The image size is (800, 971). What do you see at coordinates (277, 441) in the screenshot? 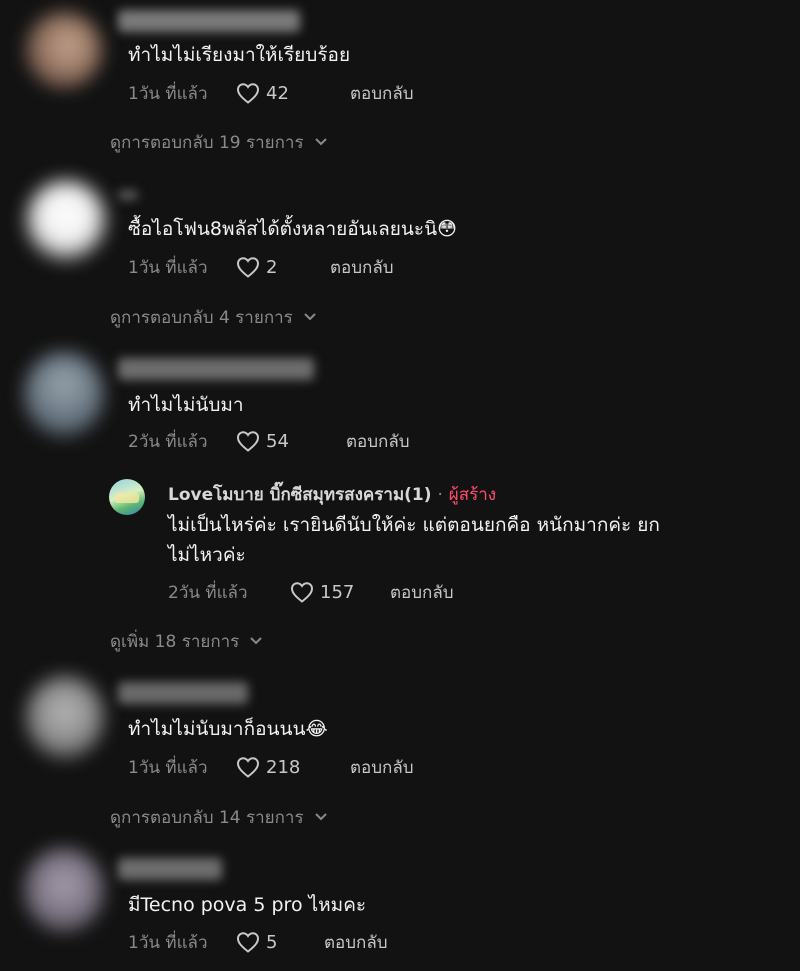
I see `like-count: 54` at bounding box center [277, 441].